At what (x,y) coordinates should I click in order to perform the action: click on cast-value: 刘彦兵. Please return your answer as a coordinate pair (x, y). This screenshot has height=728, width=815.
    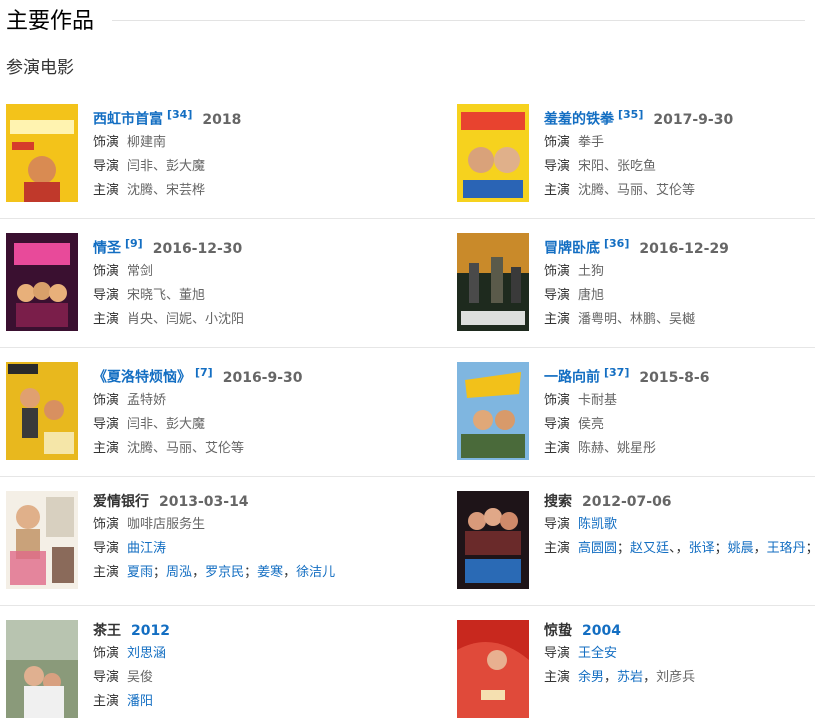
    Looking at the image, I should click on (676, 677).